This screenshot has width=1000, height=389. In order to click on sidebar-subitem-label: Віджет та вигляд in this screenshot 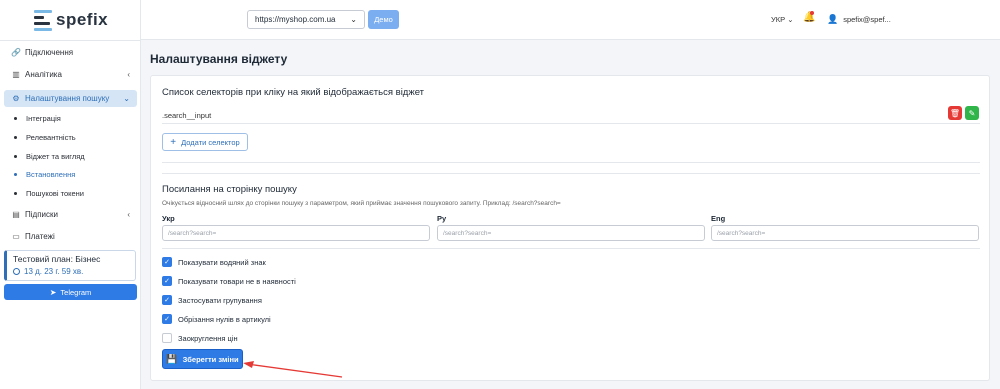, I will do `click(55, 156)`.